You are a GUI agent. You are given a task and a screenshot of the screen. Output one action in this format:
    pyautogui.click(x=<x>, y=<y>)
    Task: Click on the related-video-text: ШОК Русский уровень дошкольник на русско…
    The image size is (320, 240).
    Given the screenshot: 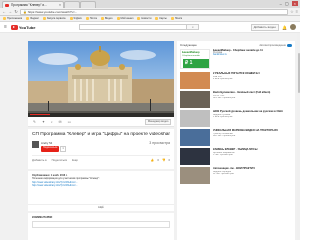 What is the action you would take?
    pyautogui.click(x=252, y=118)
    